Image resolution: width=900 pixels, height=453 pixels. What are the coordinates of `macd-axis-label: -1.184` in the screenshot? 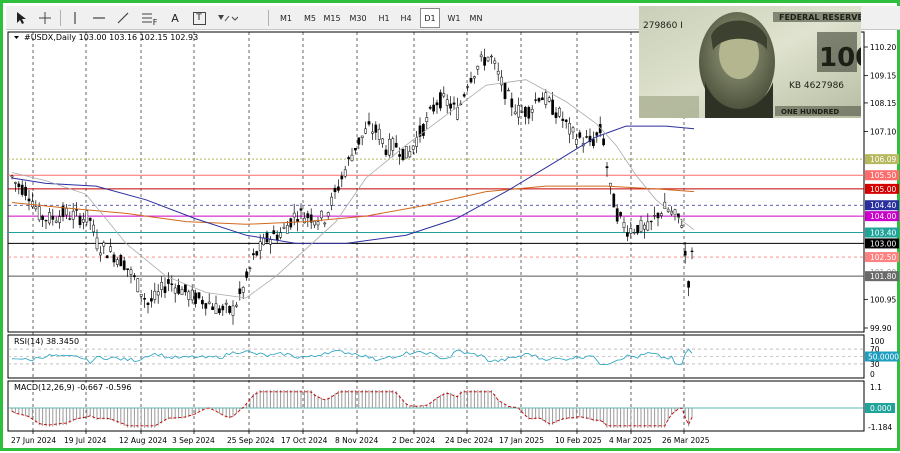 It's located at (880, 427).